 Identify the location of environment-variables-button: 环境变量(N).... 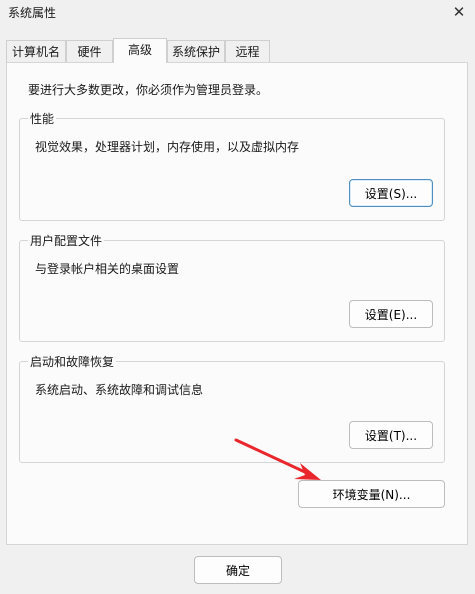
(371, 494).